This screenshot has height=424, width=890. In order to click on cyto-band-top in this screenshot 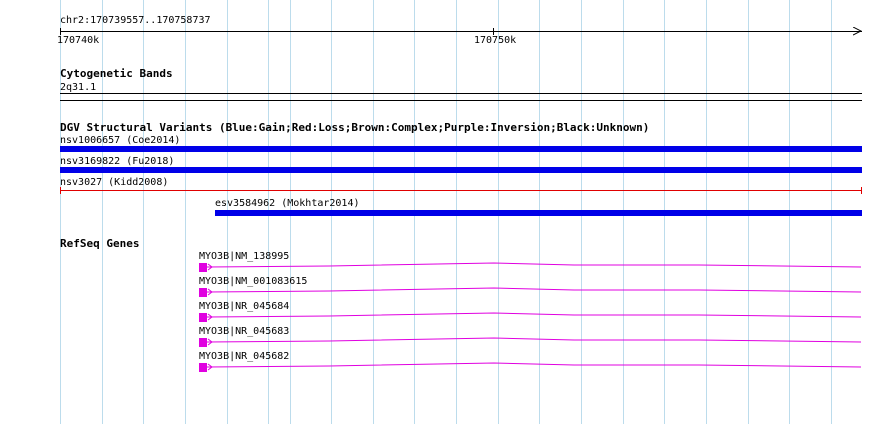, I will do `click(461, 93)`.